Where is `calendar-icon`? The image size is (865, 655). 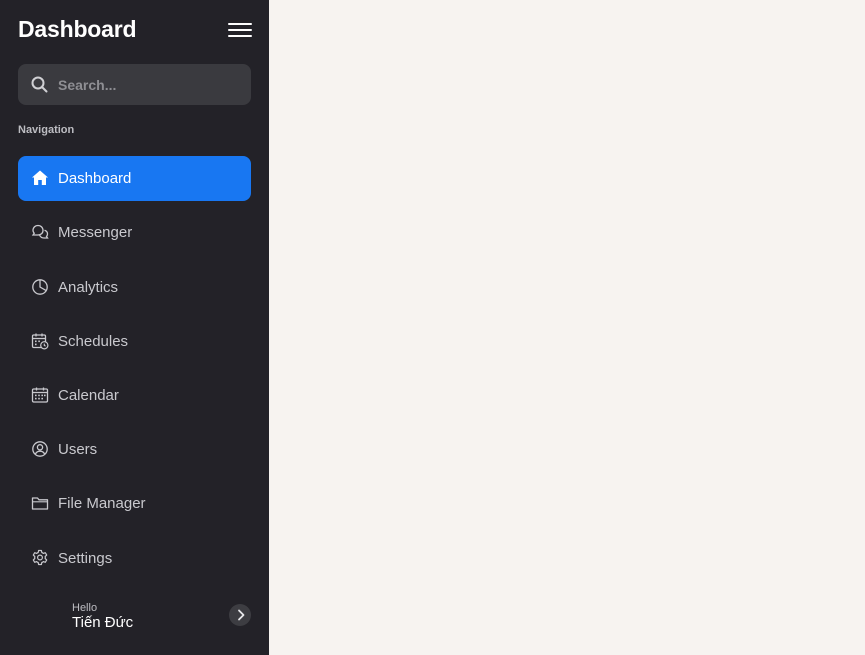
calendar-icon is located at coordinates (40, 395).